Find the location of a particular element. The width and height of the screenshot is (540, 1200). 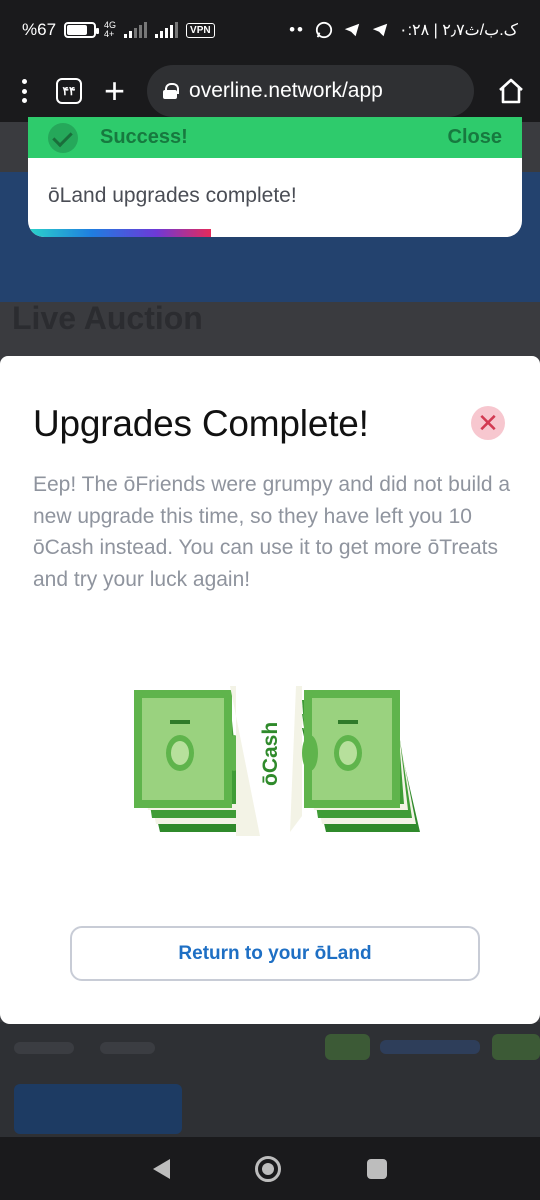

status-right: •• ۰:۲۸ | ۲٫۷ک.ب/ث is located at coordinates (403, 30).